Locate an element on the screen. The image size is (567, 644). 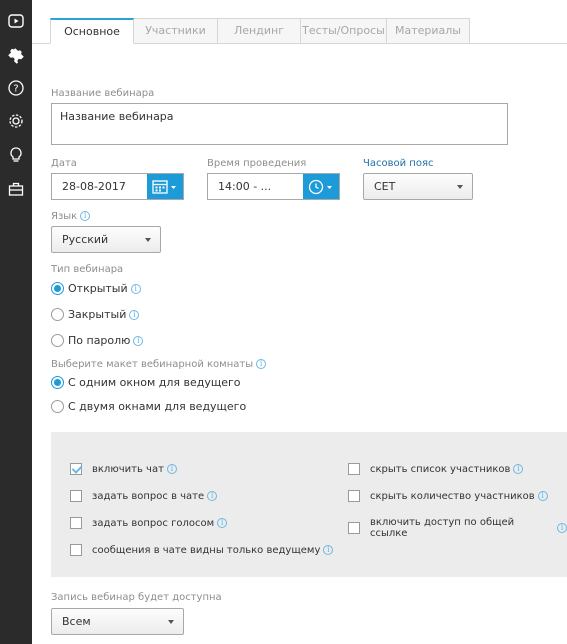
tab-landing: Лендинг is located at coordinates (259, 31).